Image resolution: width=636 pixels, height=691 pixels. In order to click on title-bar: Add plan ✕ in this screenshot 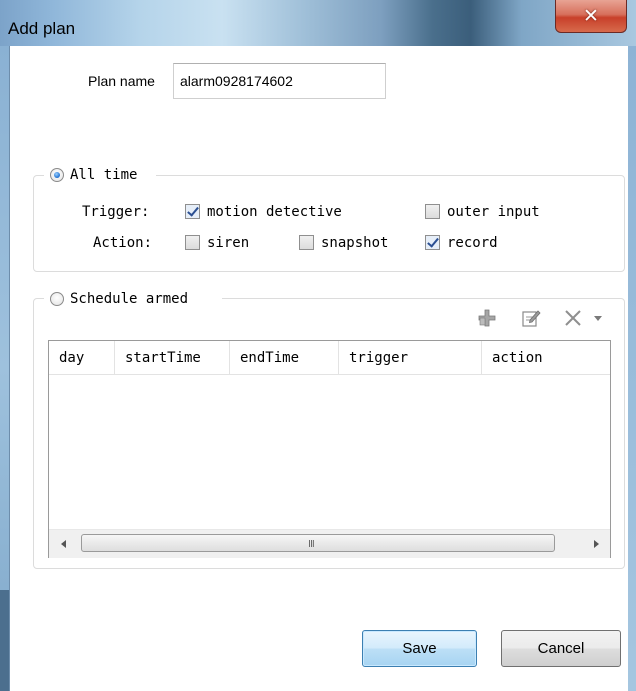, I will do `click(318, 23)`.